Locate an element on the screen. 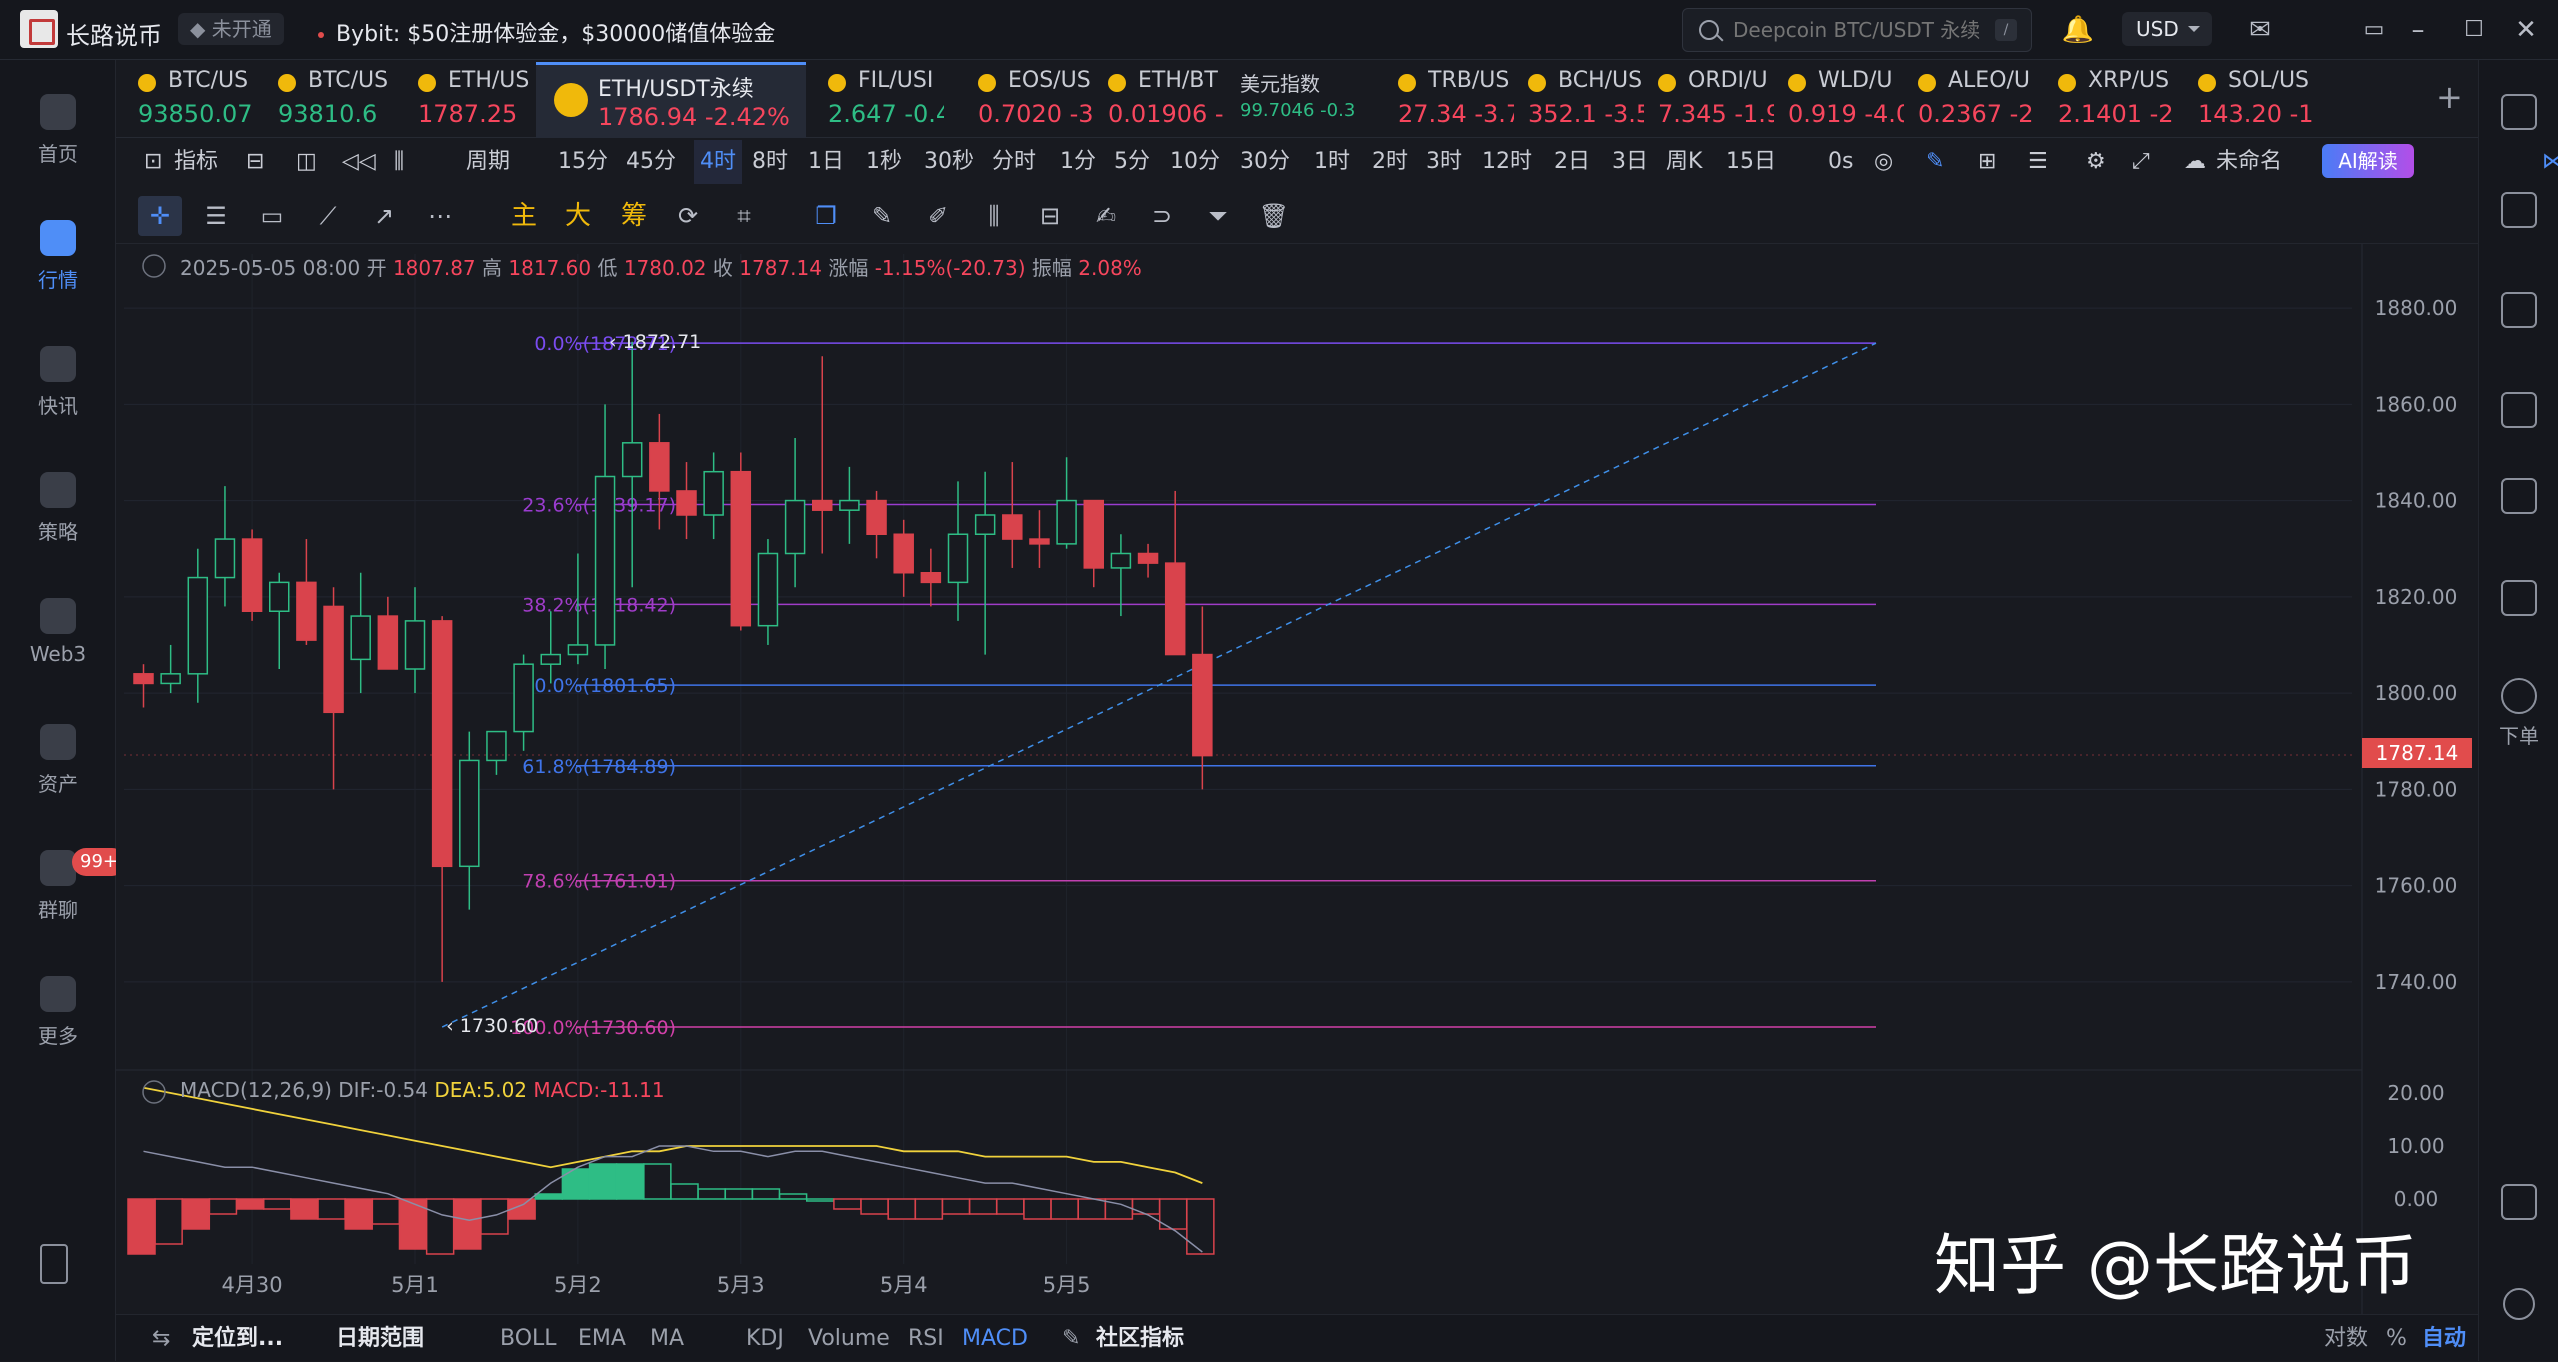  phone-icon is located at coordinates (54, 1264).